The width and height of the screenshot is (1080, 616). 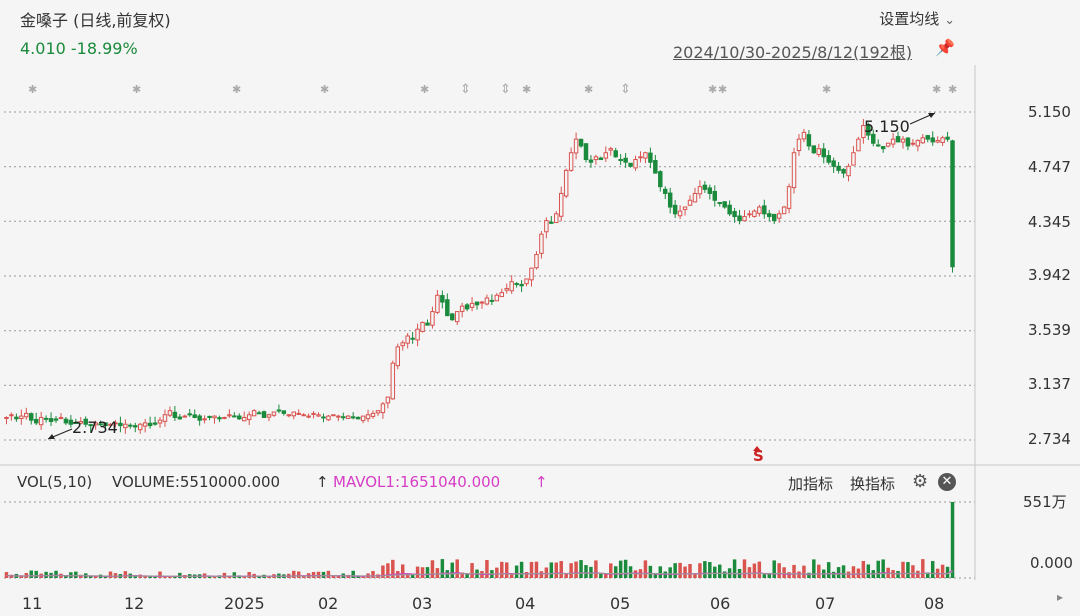 What do you see at coordinates (1049, 167) in the screenshot?
I see `y-tick-1: 4.747` at bounding box center [1049, 167].